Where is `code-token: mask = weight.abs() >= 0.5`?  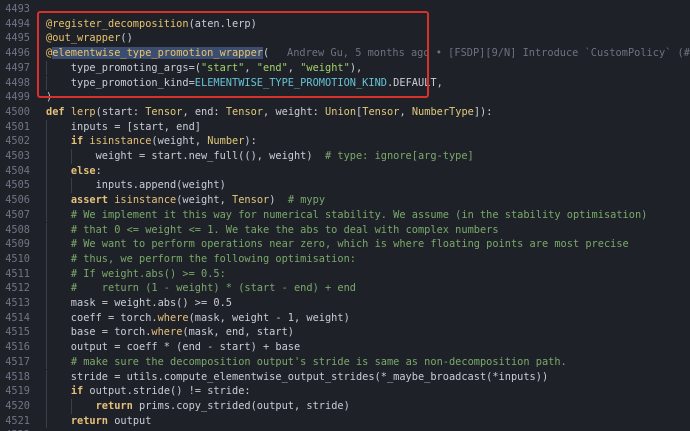 code-token: mask = weight.abs() >= 0.5 is located at coordinates (139, 303).